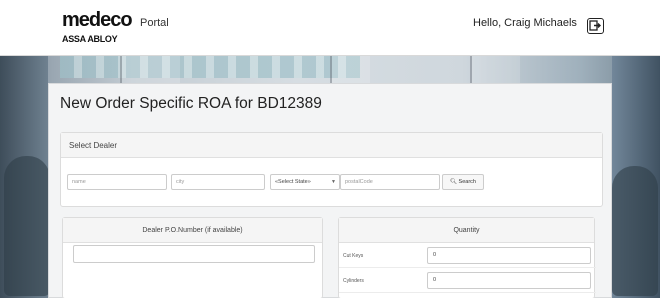 The width and height of the screenshot is (660, 298). I want to click on dealer-po-section: Dealer P.O.Number (if available), so click(192, 257).